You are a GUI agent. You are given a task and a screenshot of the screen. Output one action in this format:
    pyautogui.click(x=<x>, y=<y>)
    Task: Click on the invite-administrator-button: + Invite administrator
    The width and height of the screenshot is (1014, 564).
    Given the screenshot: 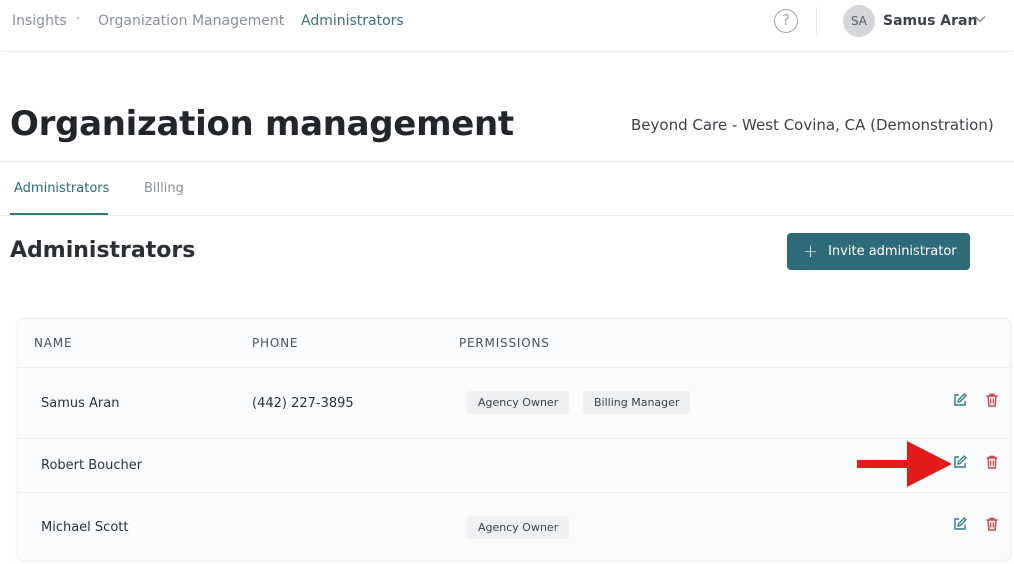 What is the action you would take?
    pyautogui.click(x=878, y=251)
    